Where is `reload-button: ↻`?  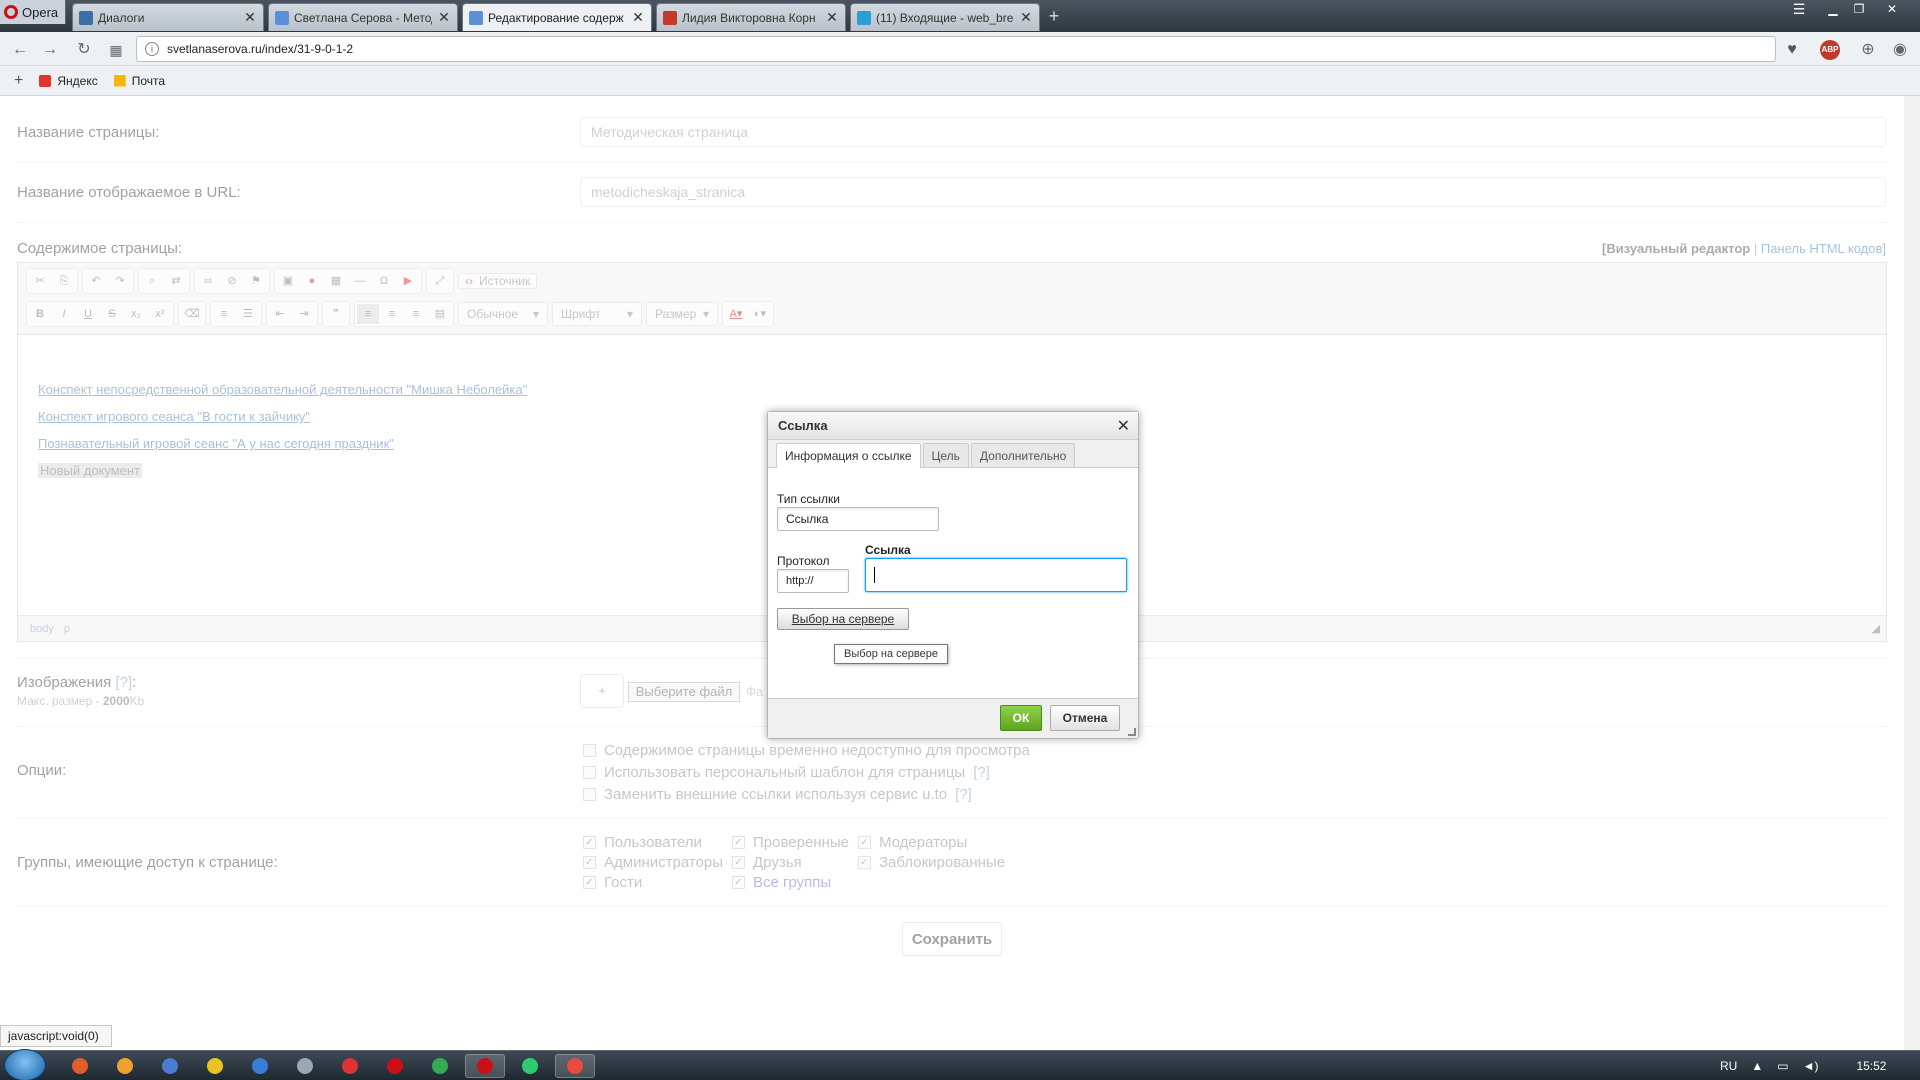
reload-button: ↻ is located at coordinates (84, 50).